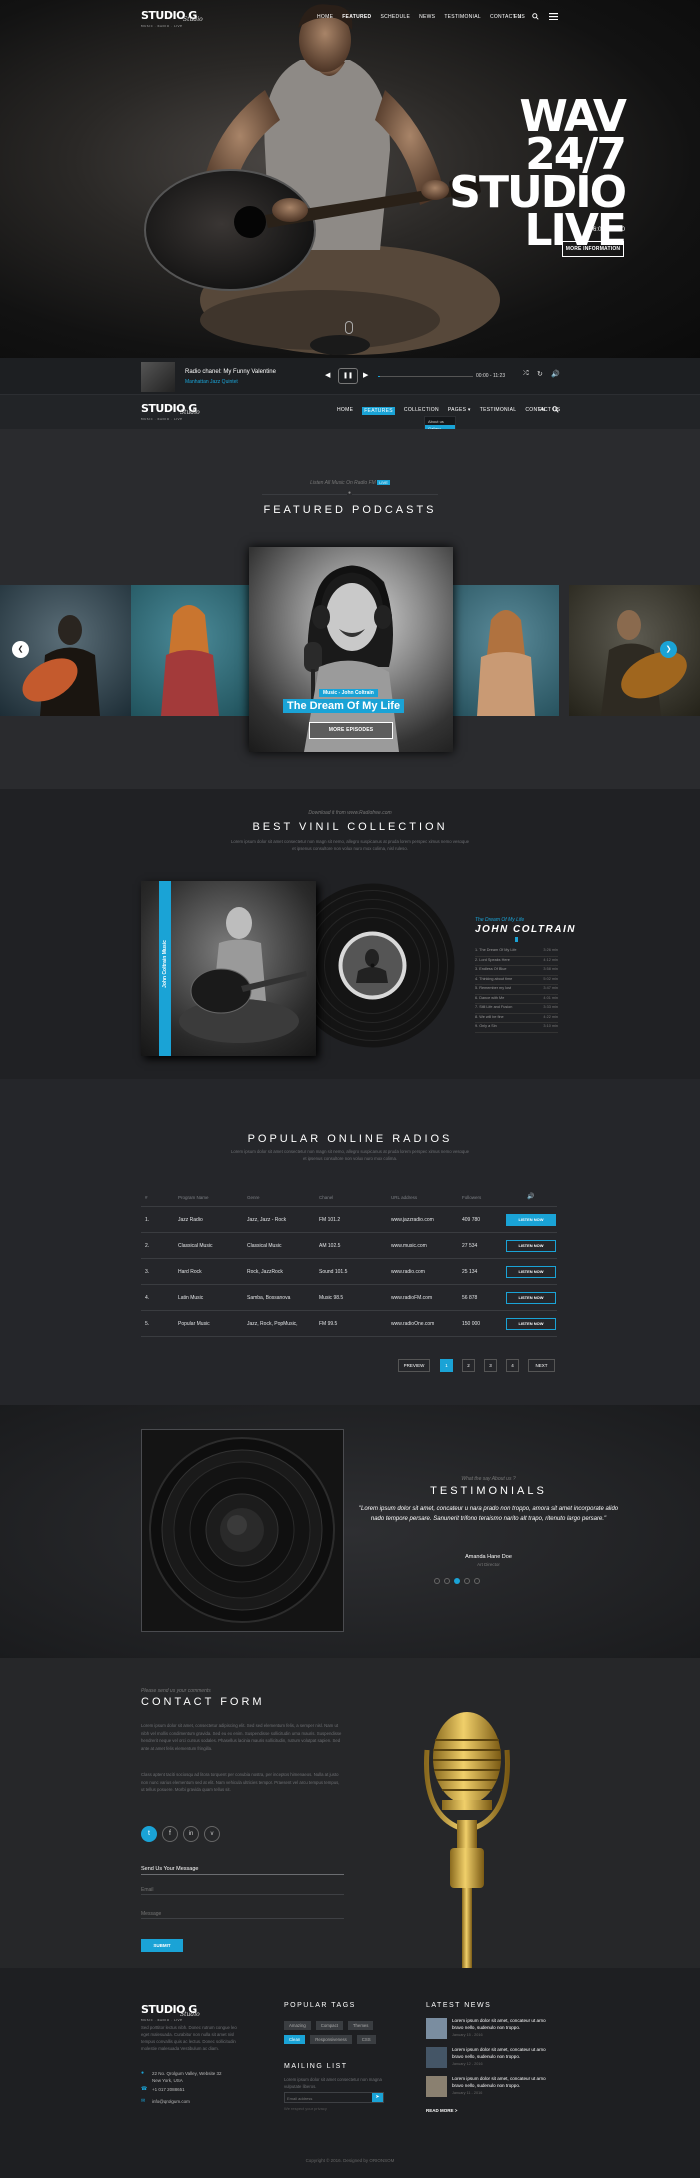 The image size is (700, 2178). I want to click on track-row: 3. Endless Of Blue 3:58 min, so click(516, 971).